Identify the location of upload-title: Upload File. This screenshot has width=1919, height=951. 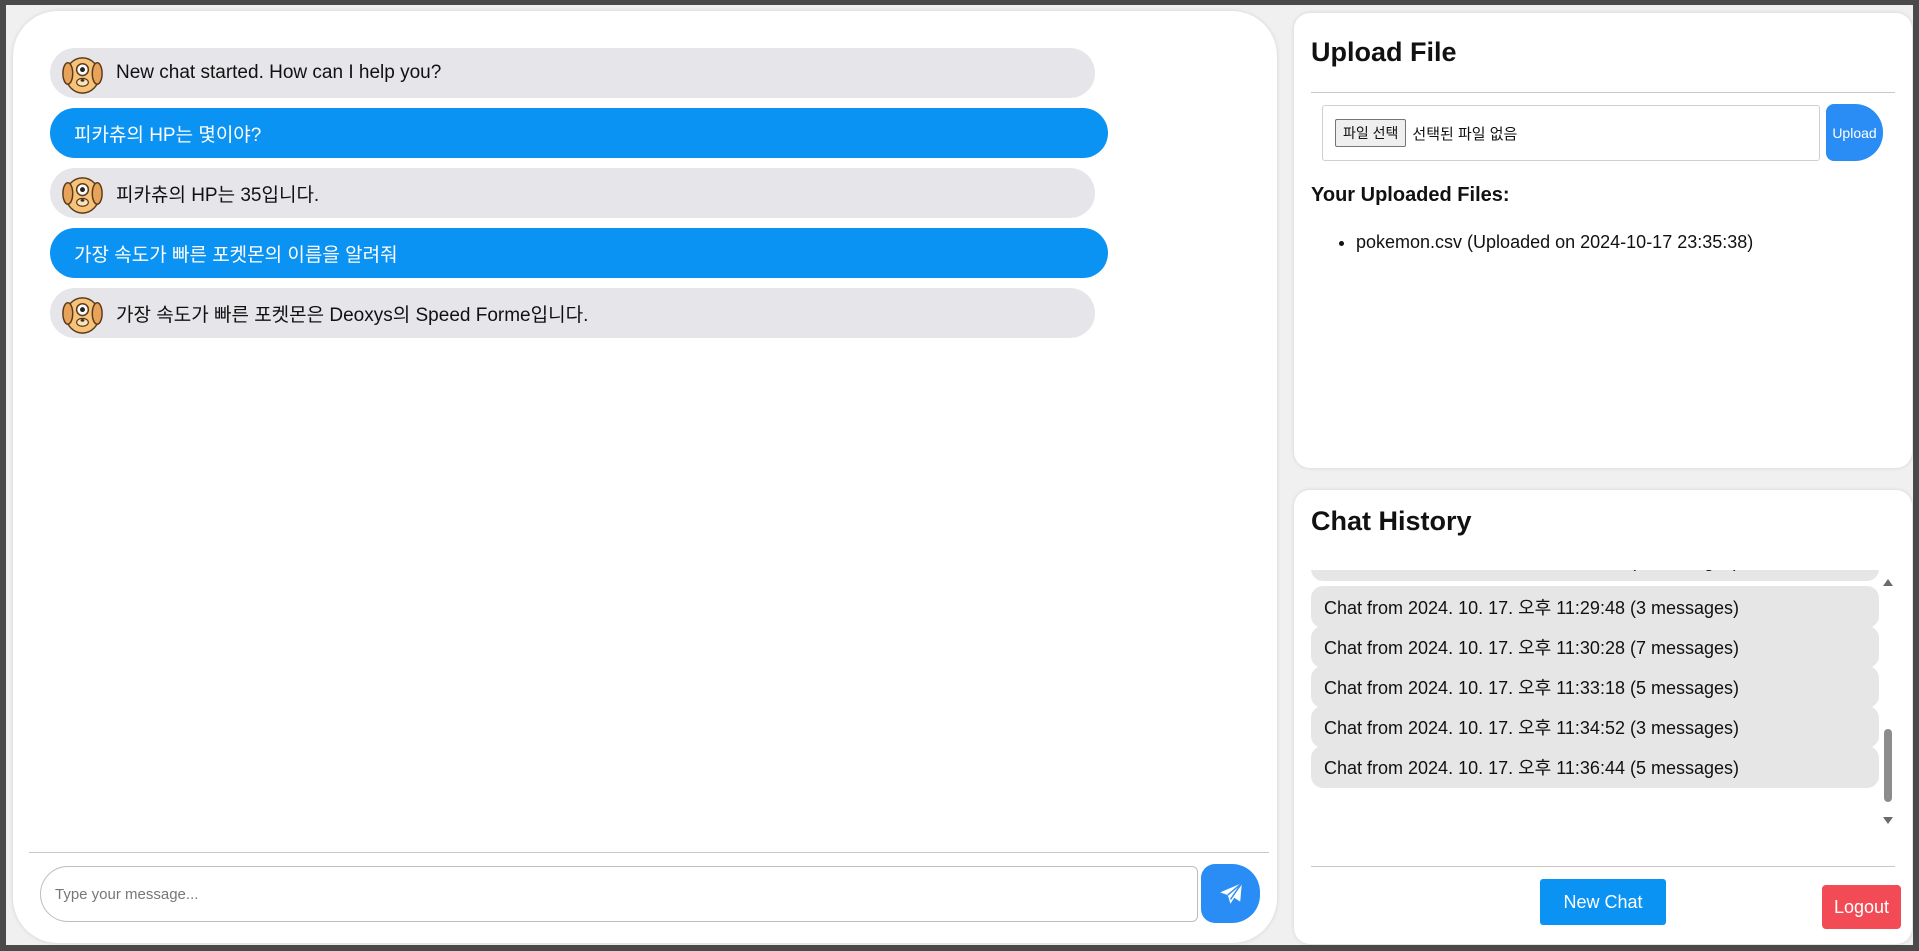
(1384, 52).